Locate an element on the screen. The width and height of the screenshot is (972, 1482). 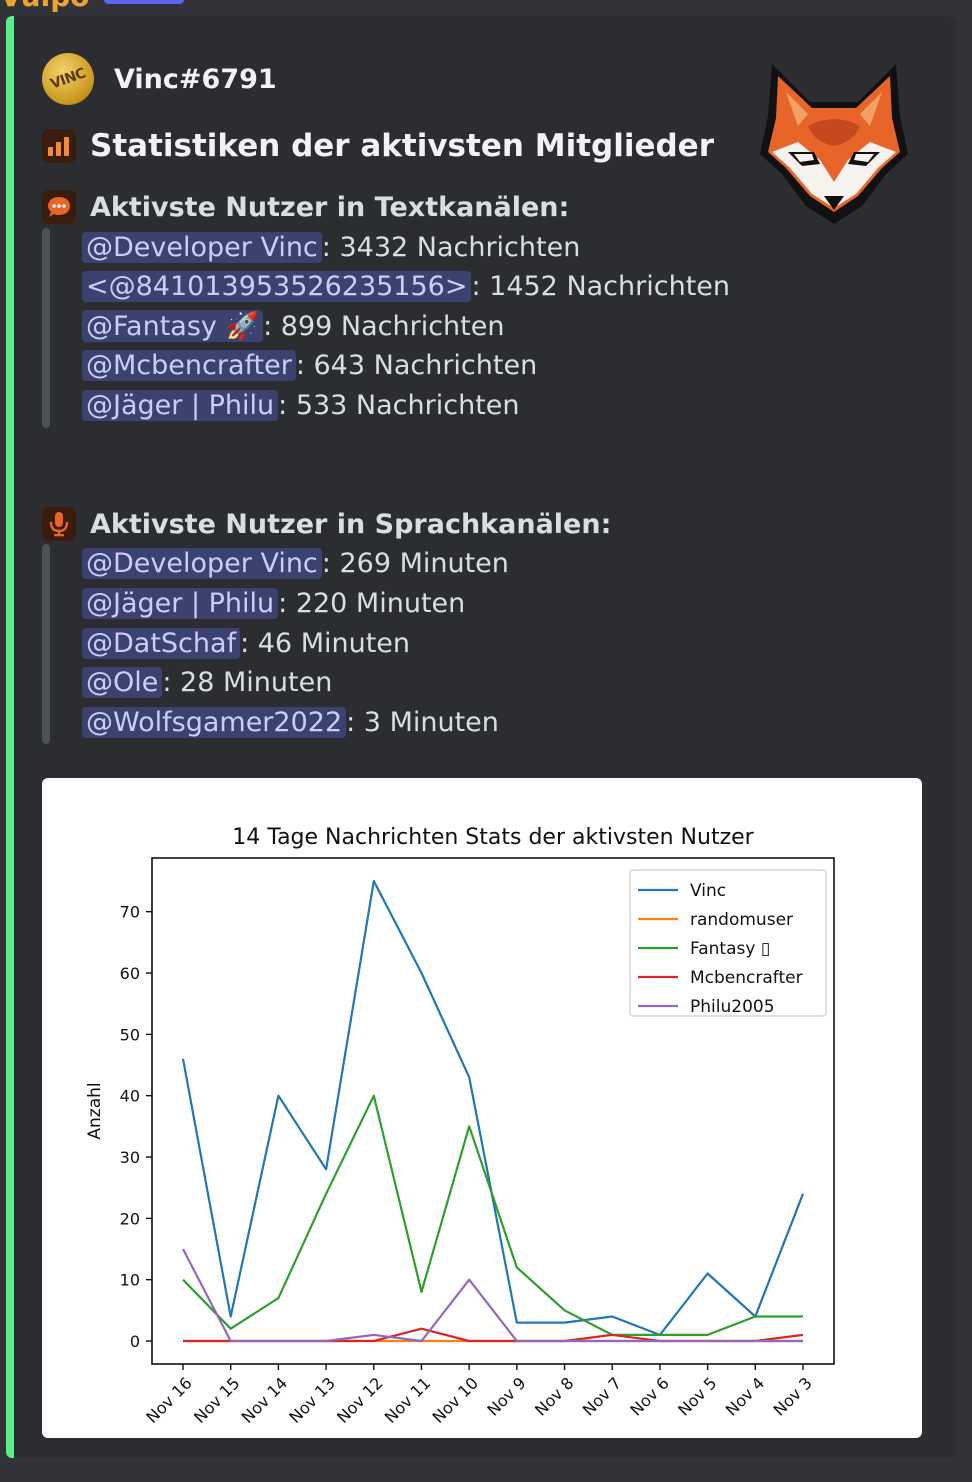
y-tick-label: 20 is located at coordinates (130, 1218).